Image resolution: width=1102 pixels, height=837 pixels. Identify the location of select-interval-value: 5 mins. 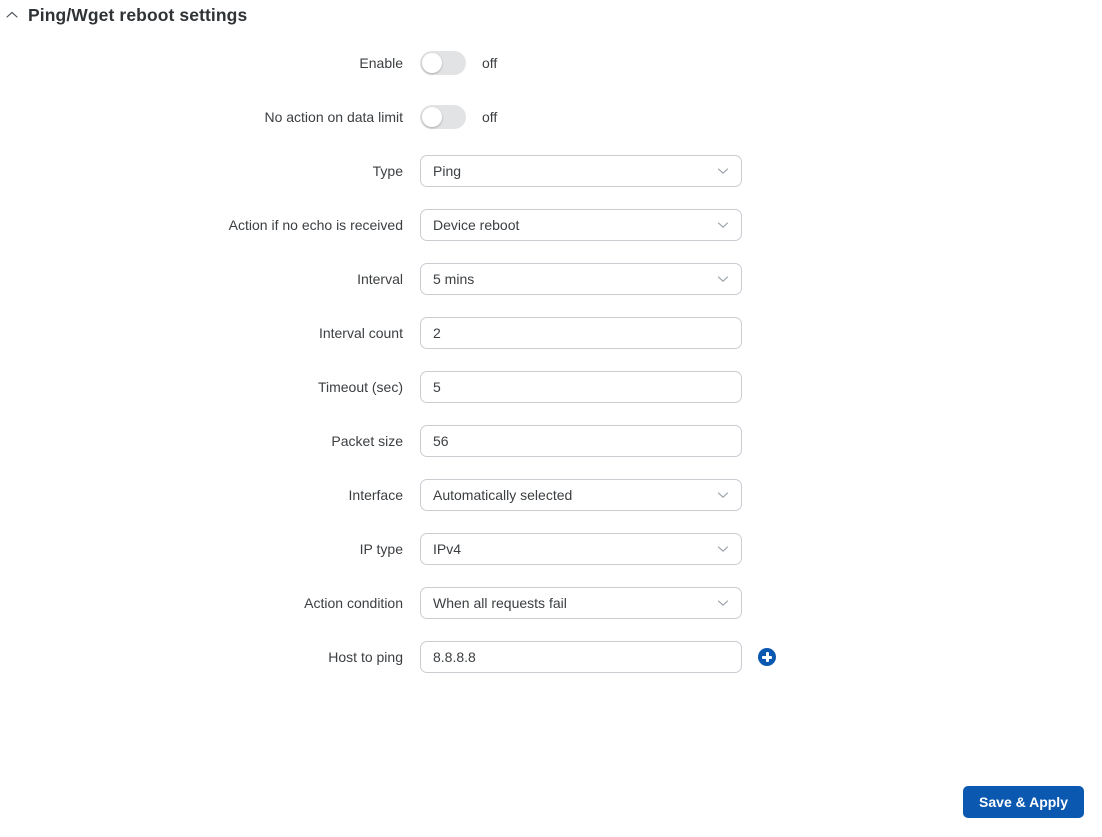
(454, 279).